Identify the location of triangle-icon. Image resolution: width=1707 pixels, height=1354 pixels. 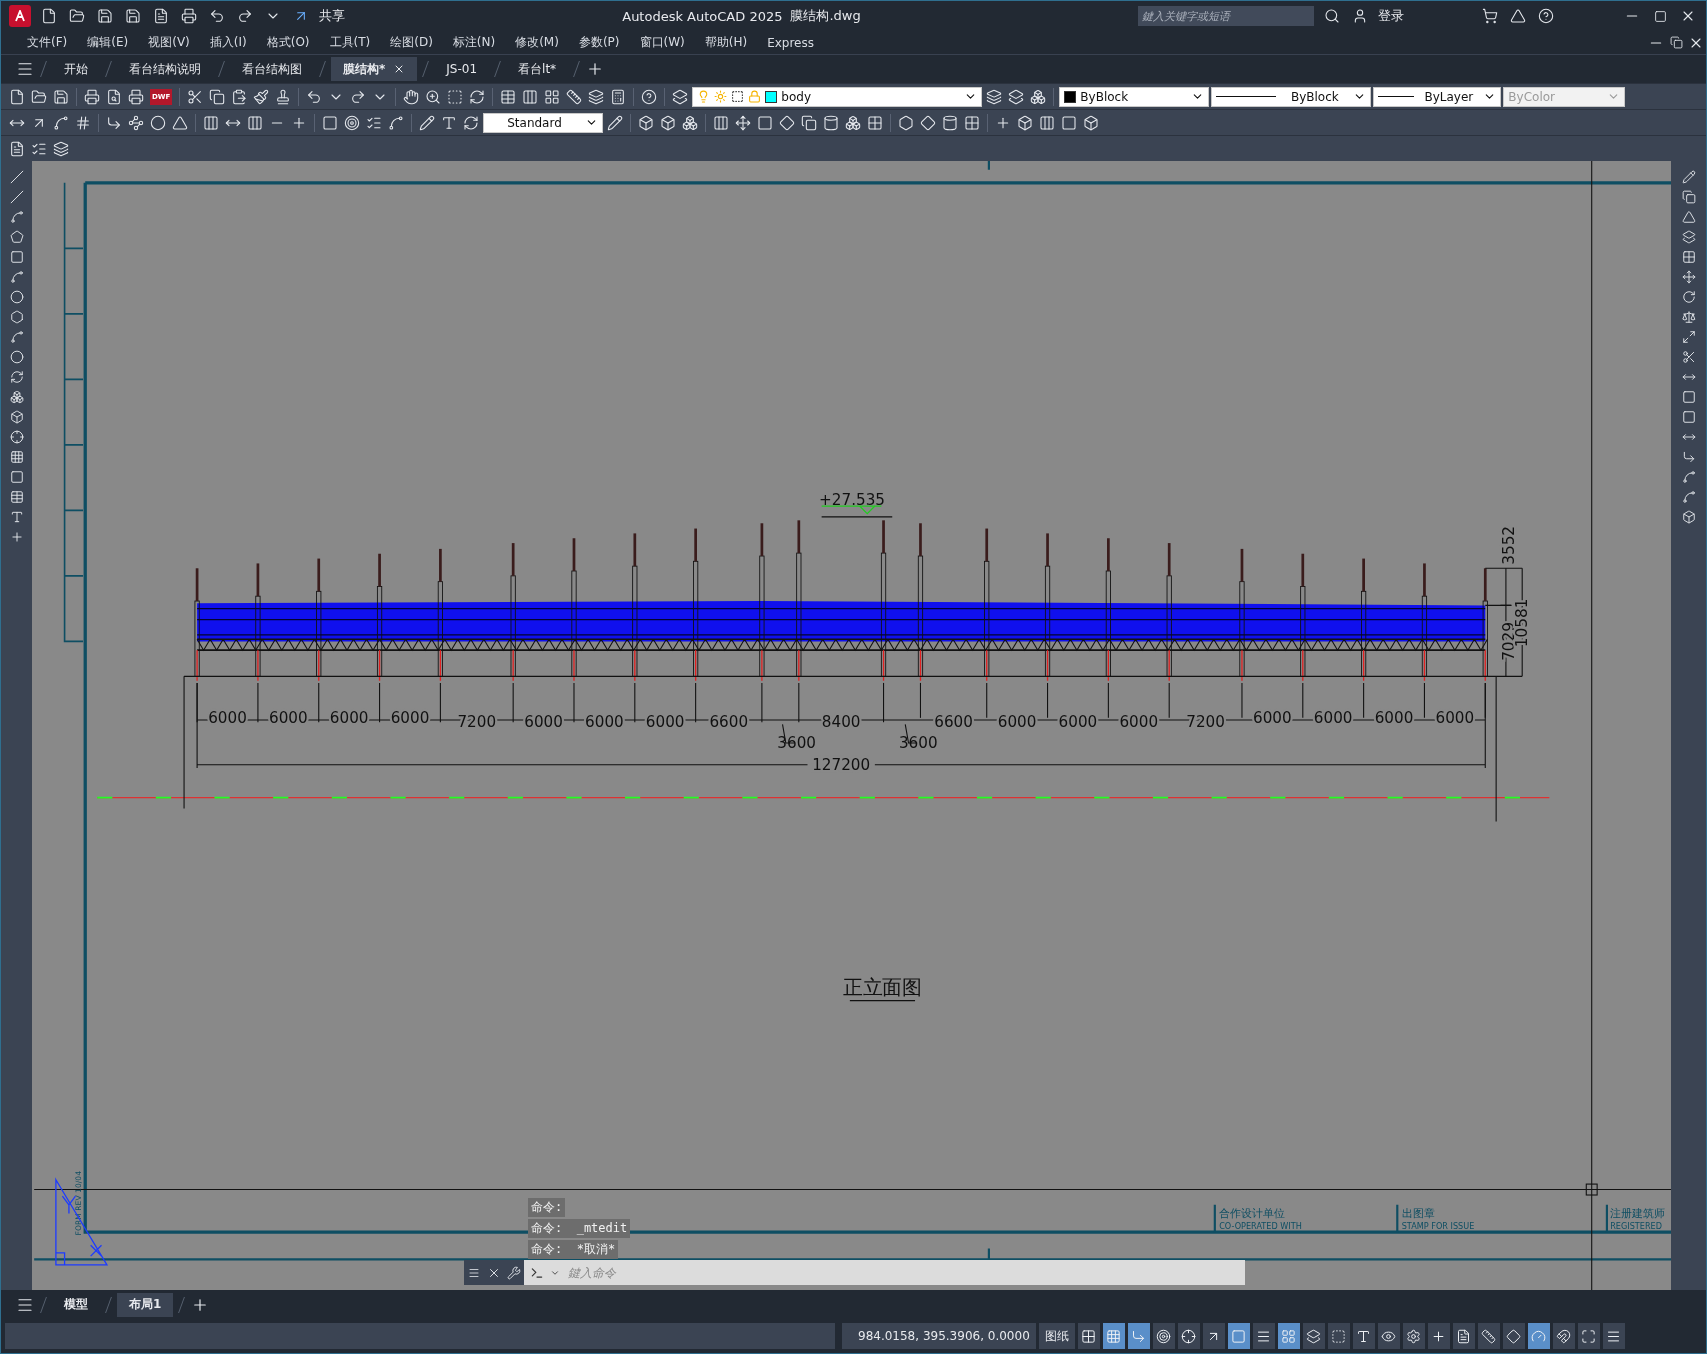
(1518, 16).